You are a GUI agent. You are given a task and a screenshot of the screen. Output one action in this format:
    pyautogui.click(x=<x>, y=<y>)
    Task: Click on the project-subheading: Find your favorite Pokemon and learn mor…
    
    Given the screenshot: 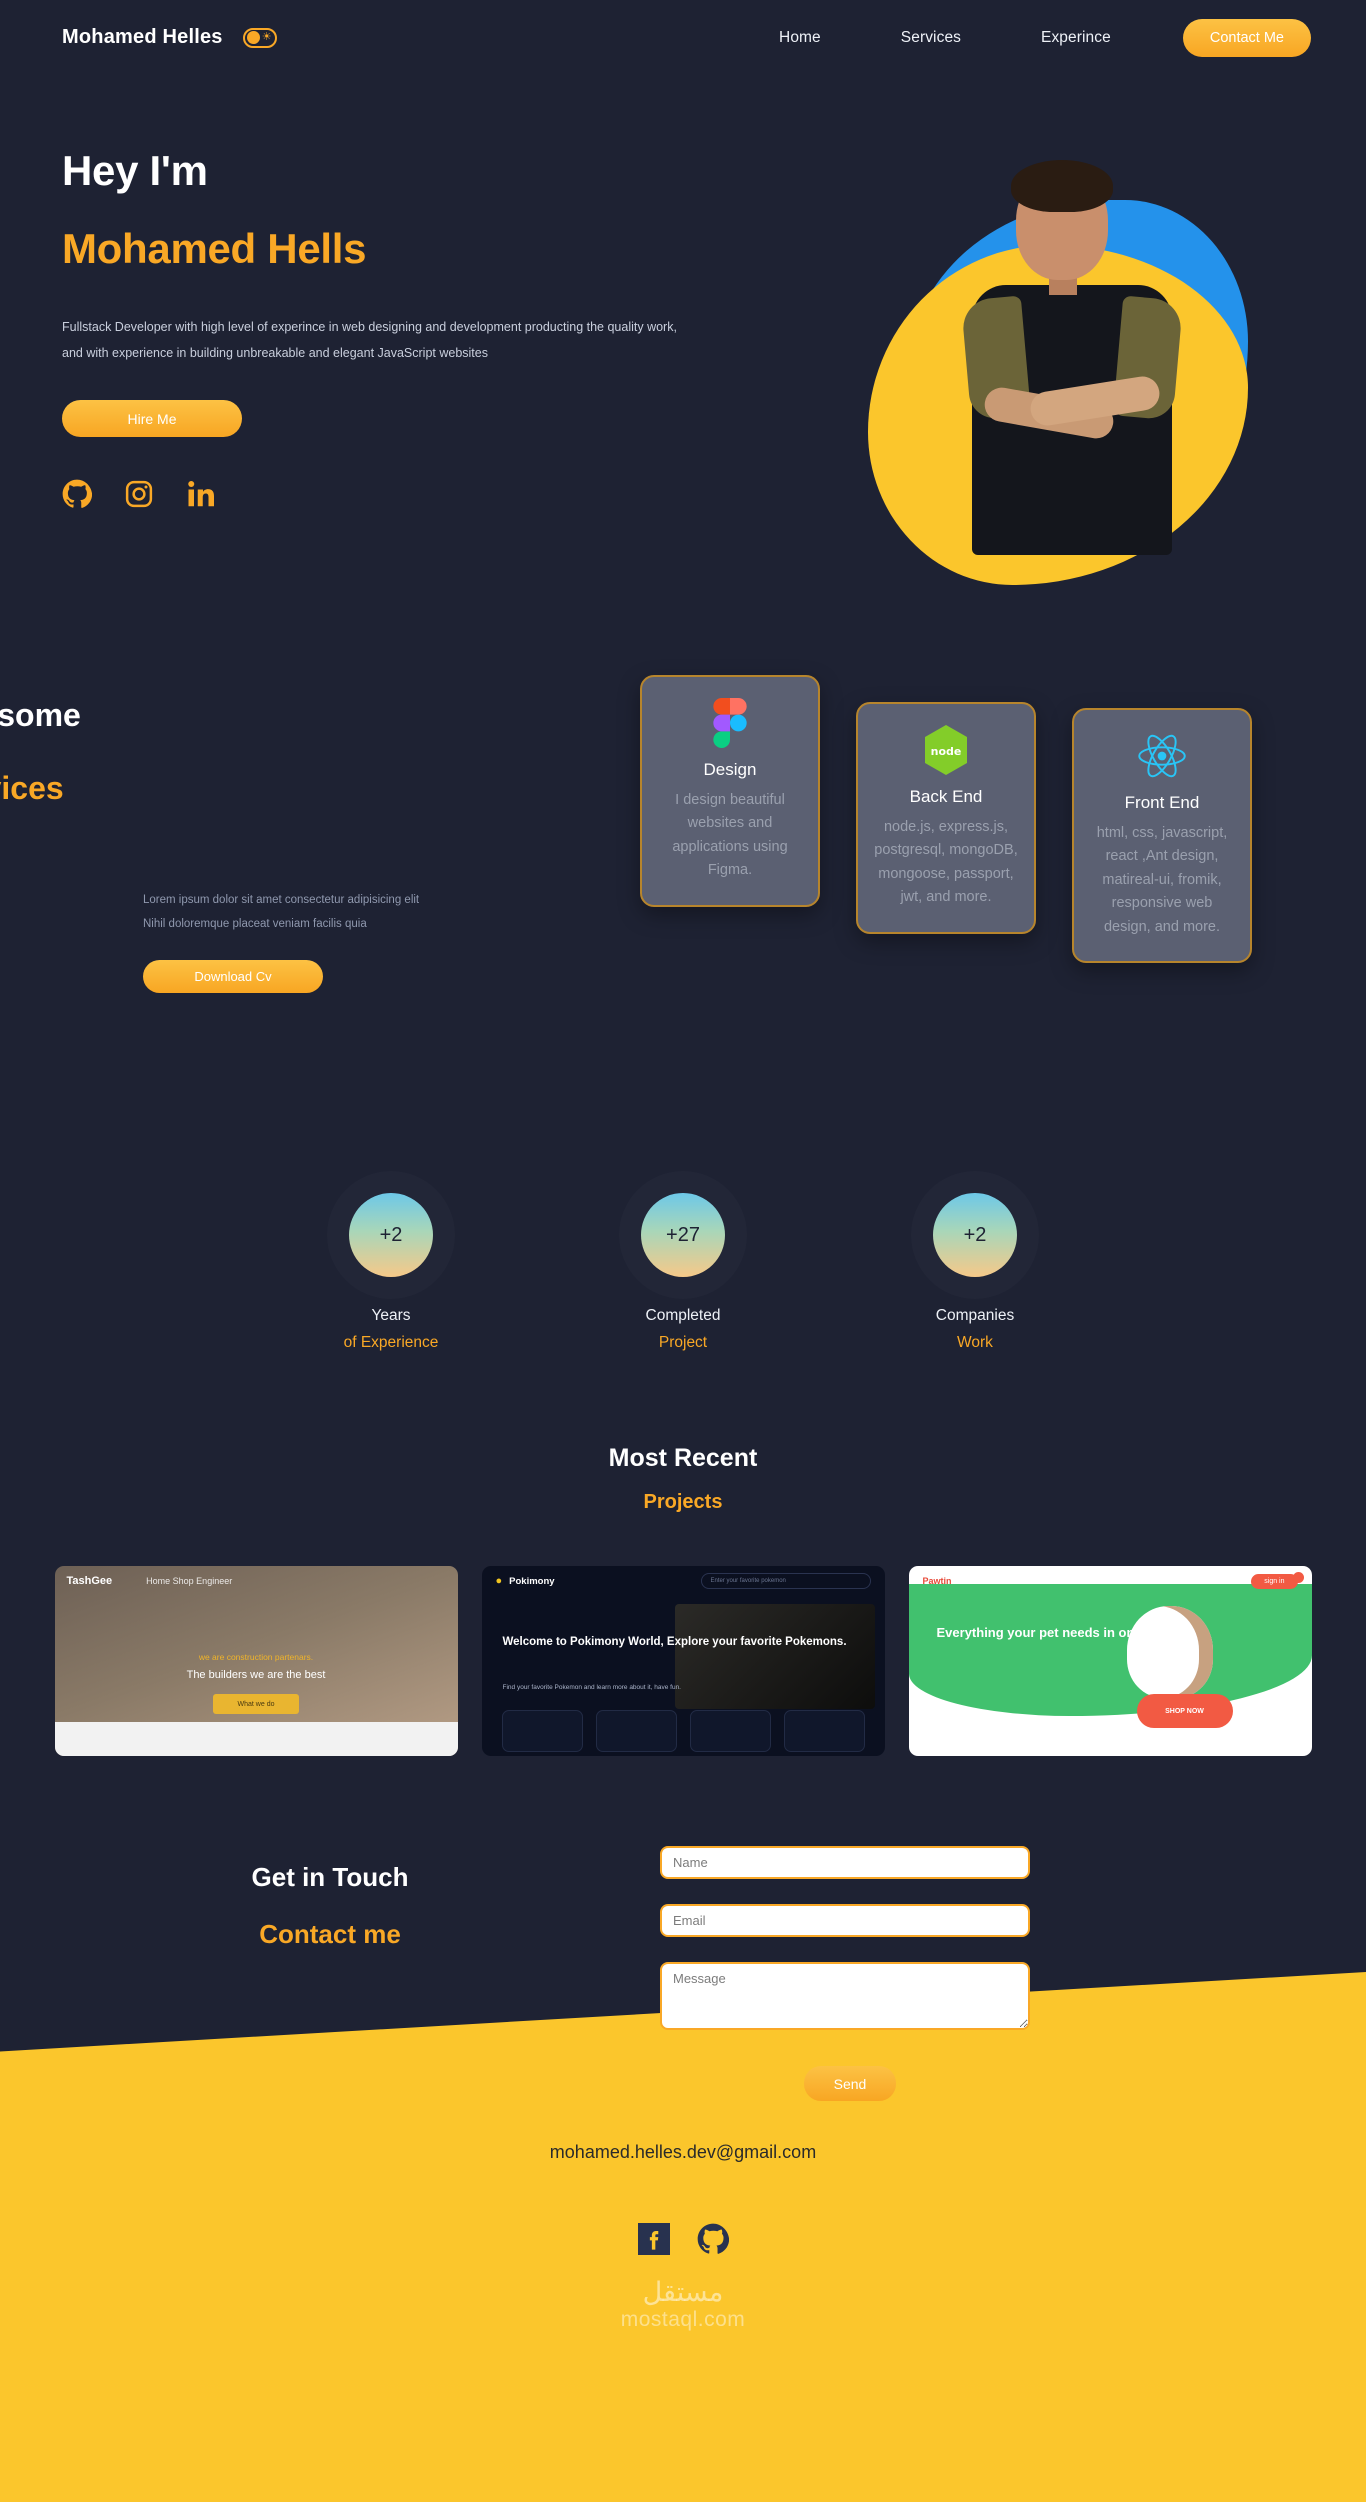 What is the action you would take?
    pyautogui.click(x=592, y=1687)
    